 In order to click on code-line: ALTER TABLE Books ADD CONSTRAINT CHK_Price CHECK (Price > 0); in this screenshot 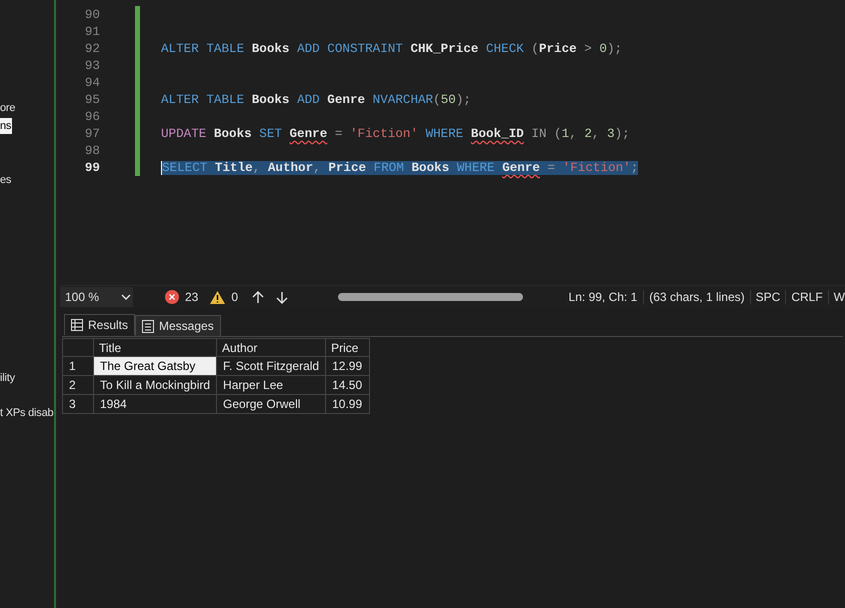, I will do `click(391, 49)`.